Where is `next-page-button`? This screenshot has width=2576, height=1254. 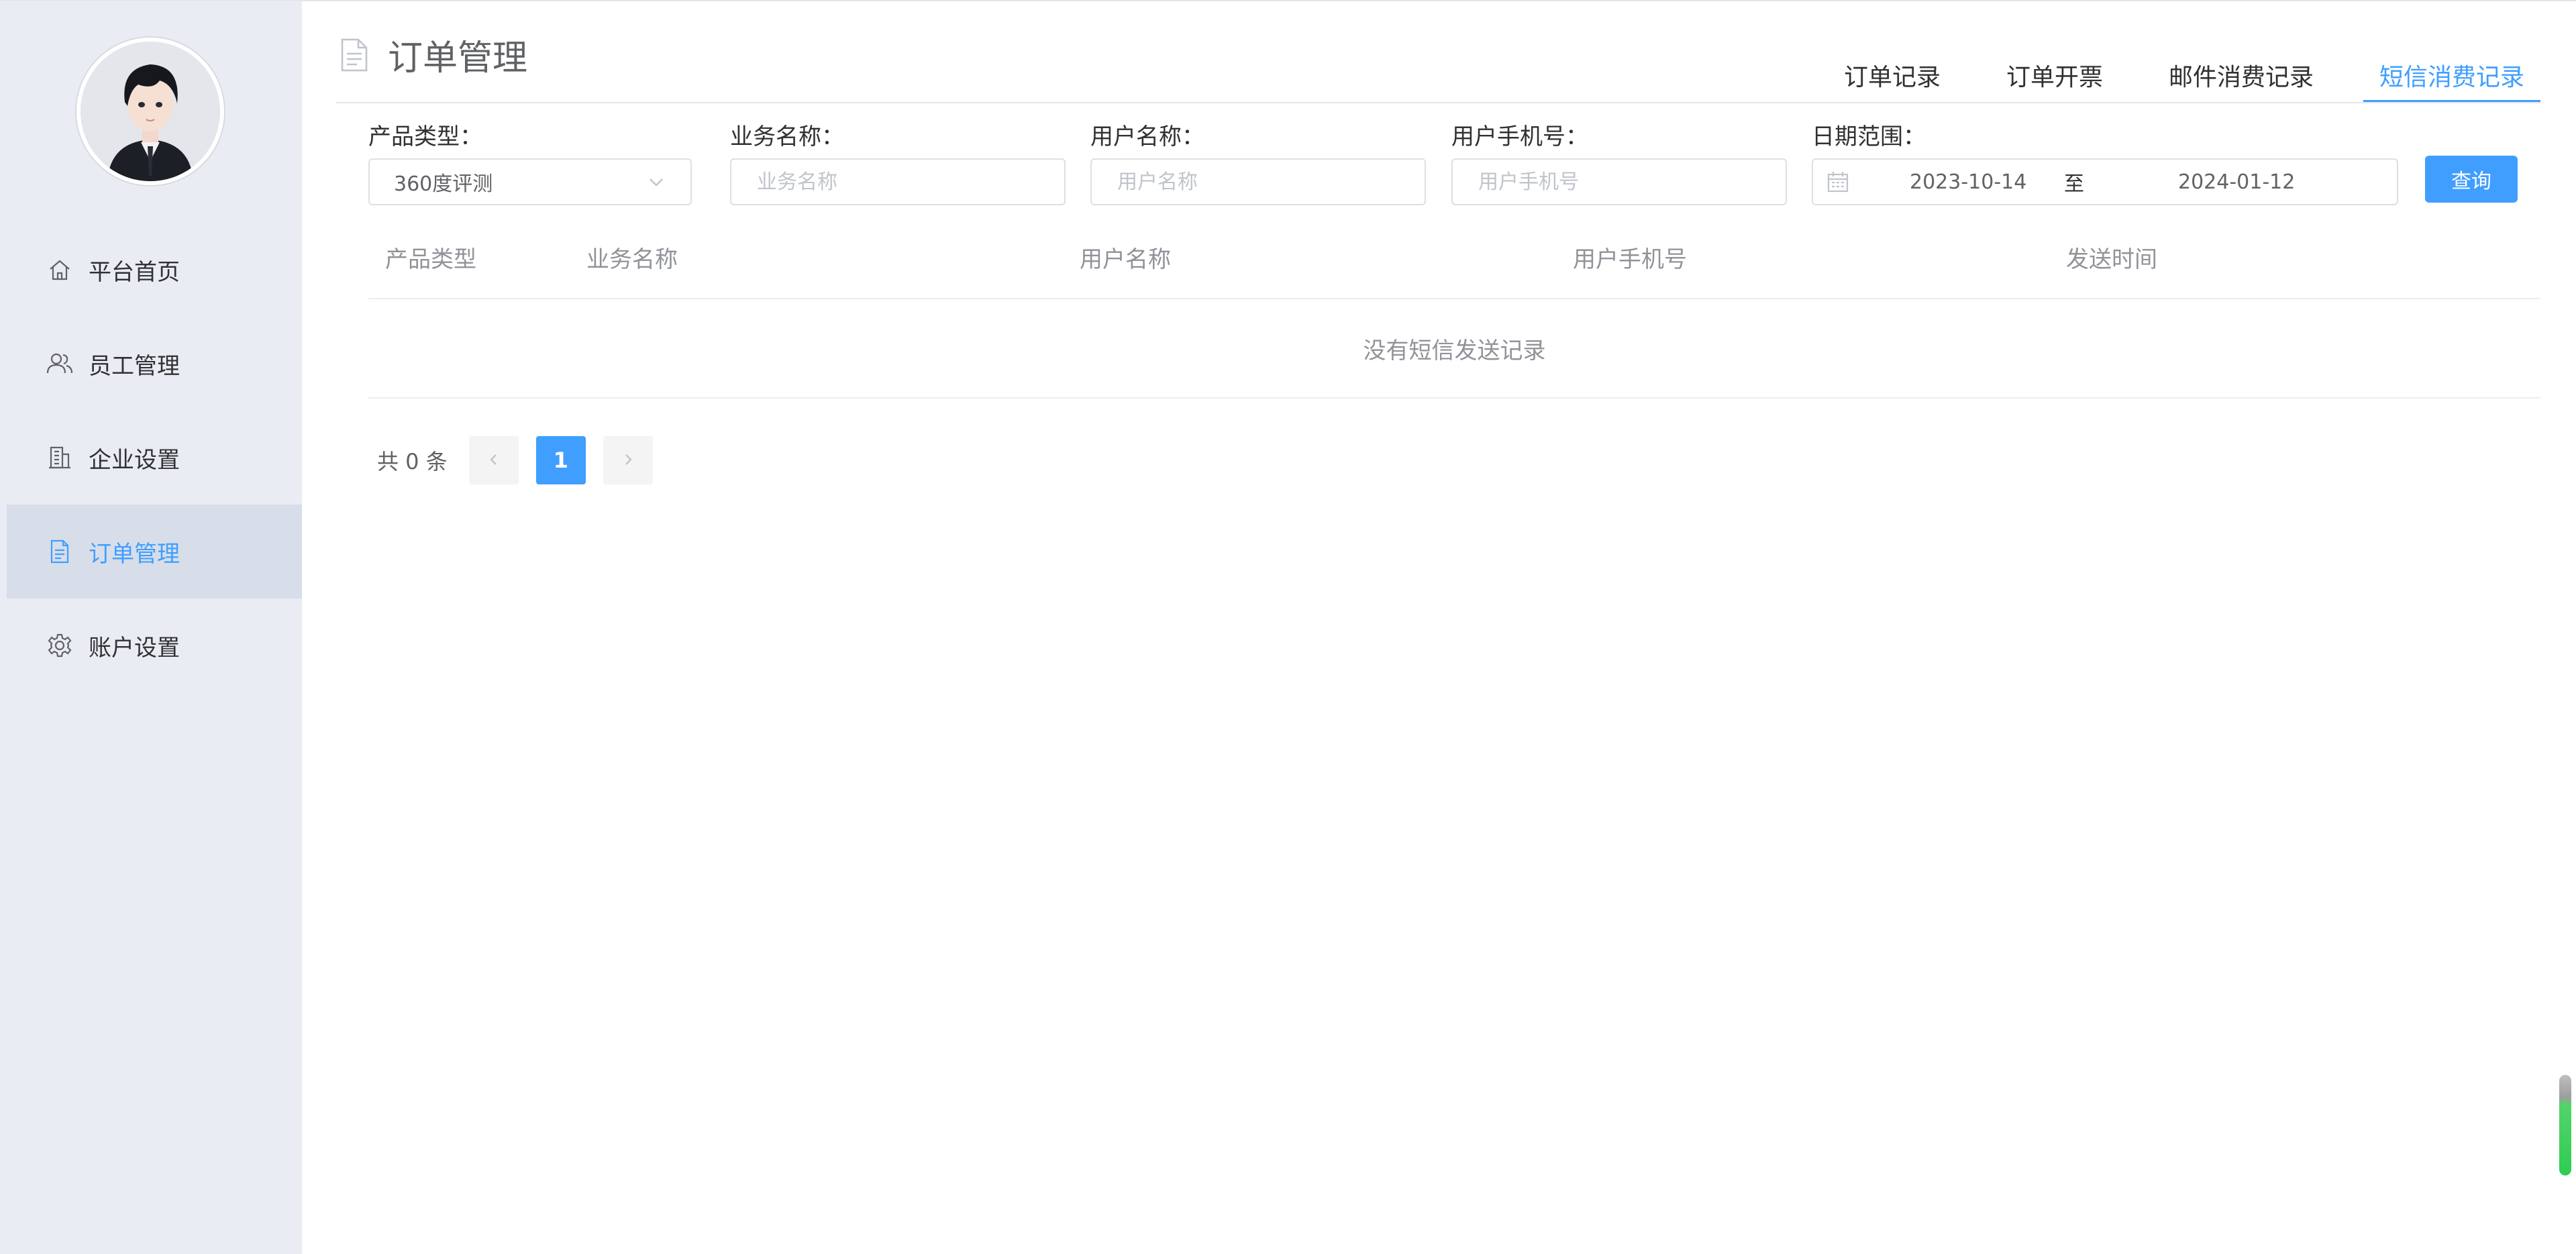 next-page-button is located at coordinates (628, 460).